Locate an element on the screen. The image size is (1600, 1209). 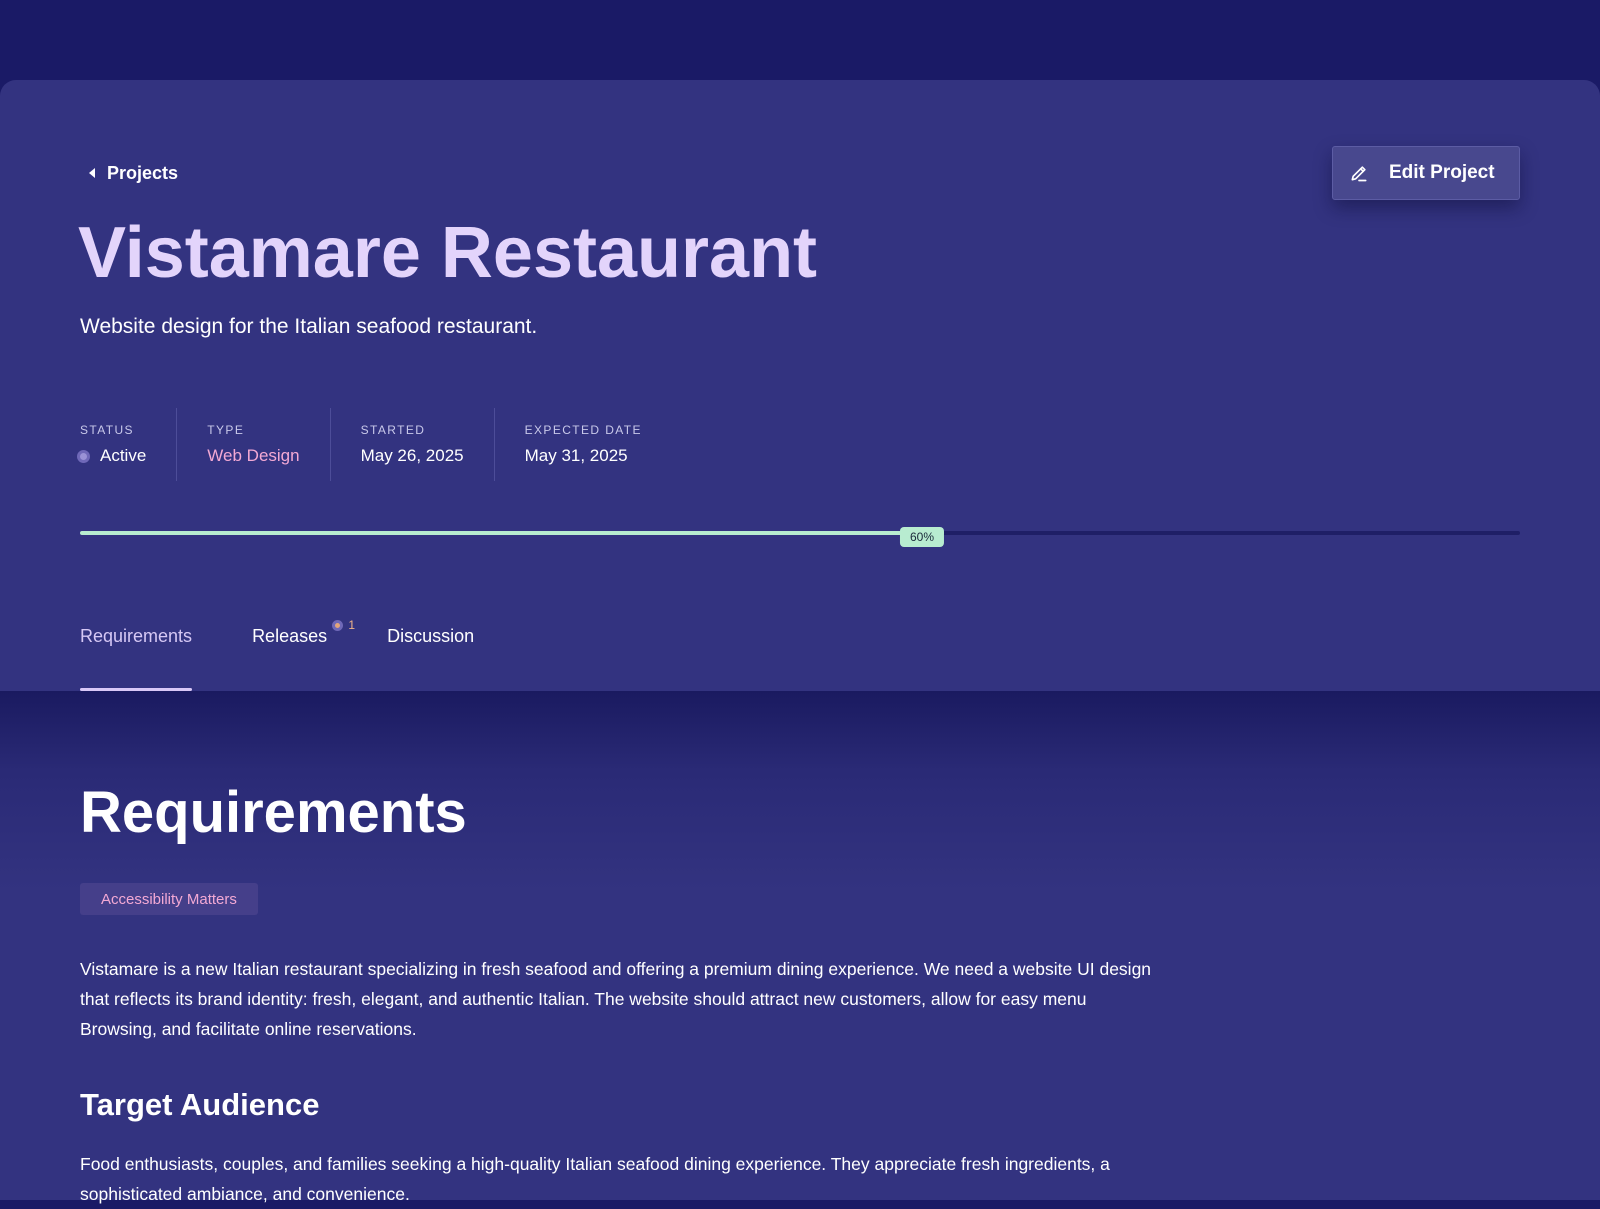
tab-requirements-label: Requirements is located at coordinates (136, 636).